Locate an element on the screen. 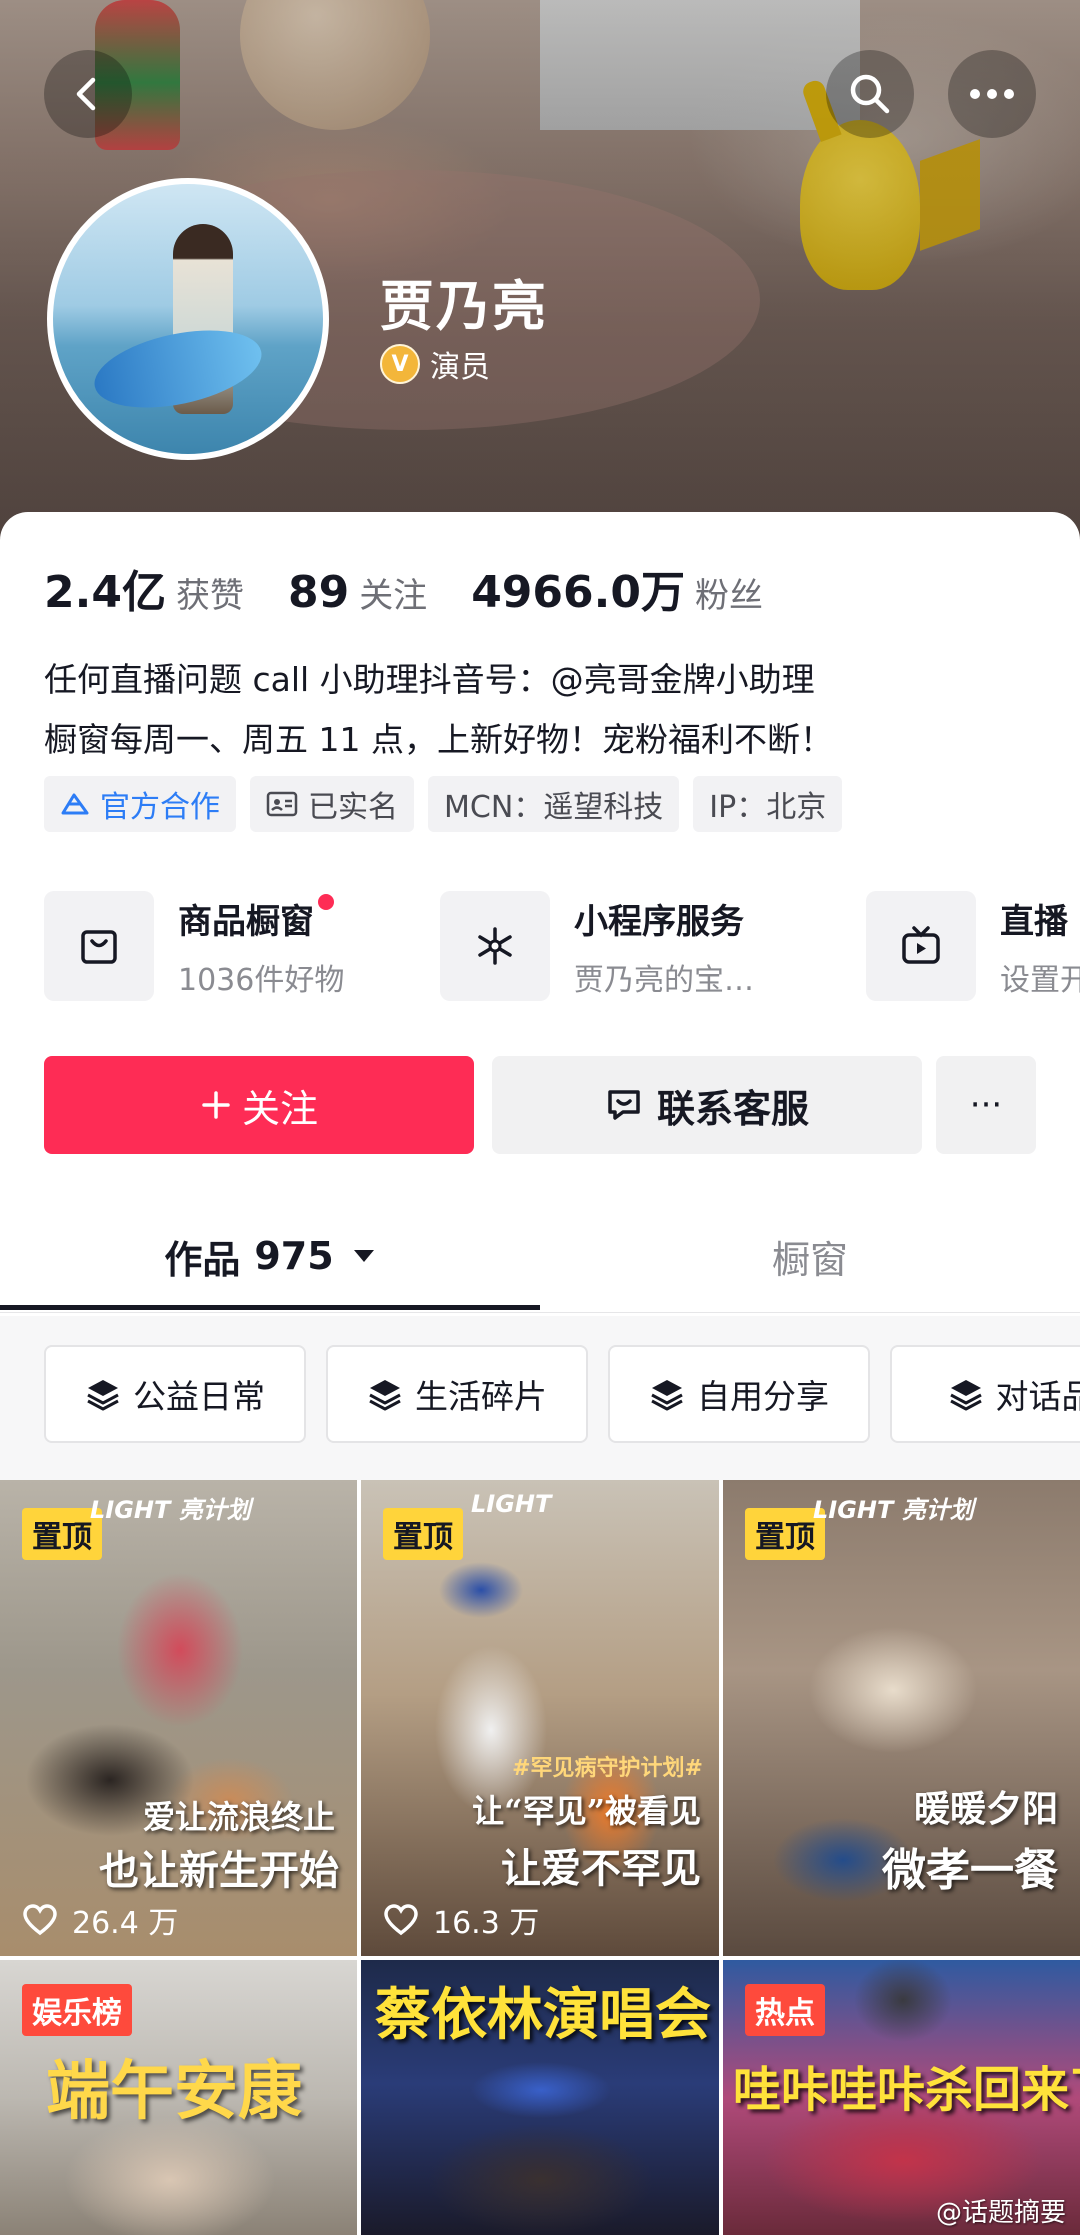 The width and height of the screenshot is (1080, 2235). video-card: 蔡依林演唱会 is located at coordinates (540, 2097).